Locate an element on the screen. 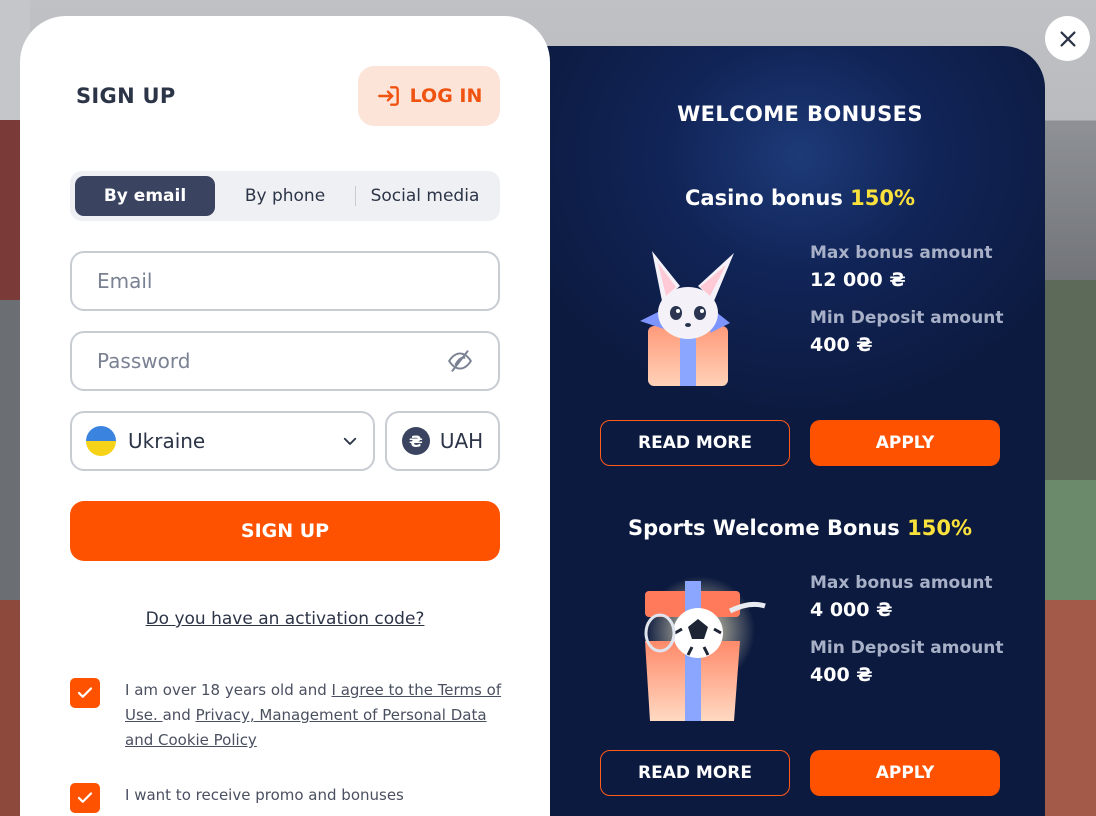  close-icon is located at coordinates (1067, 38).